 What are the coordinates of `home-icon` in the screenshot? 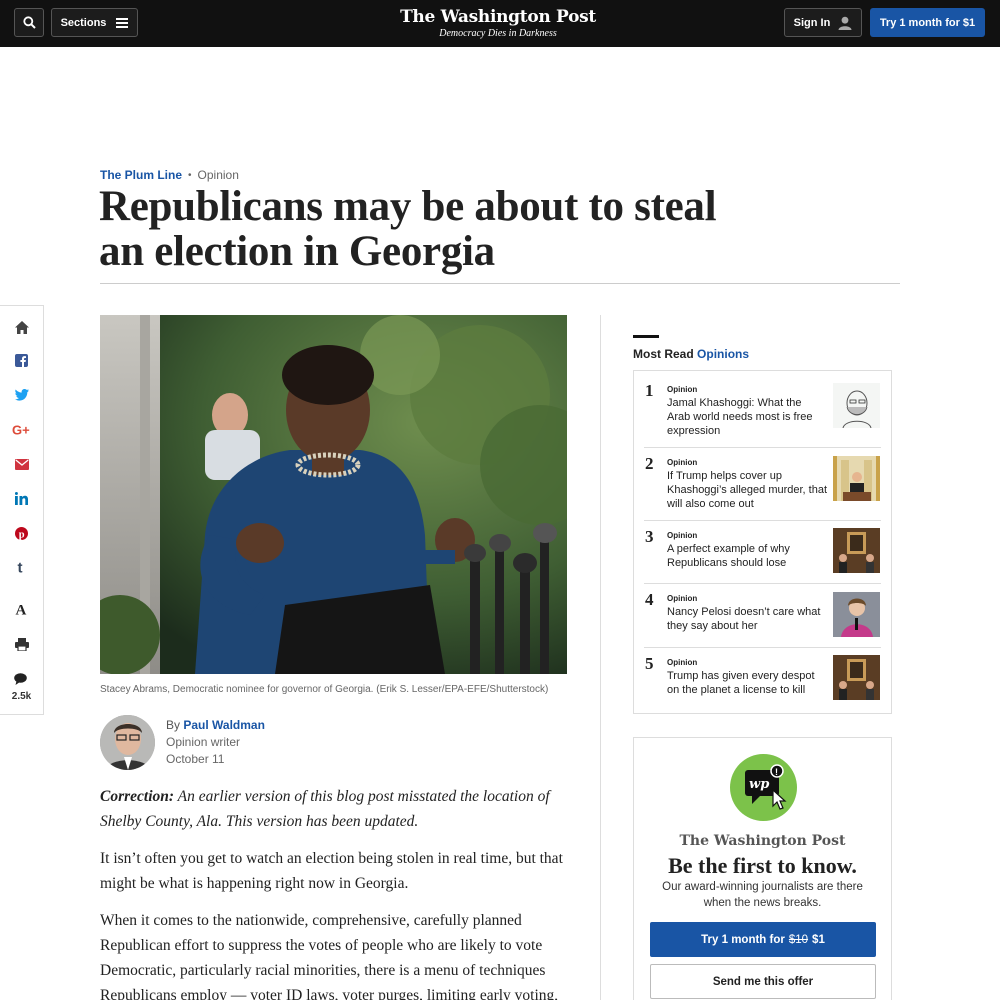 It's located at (21, 327).